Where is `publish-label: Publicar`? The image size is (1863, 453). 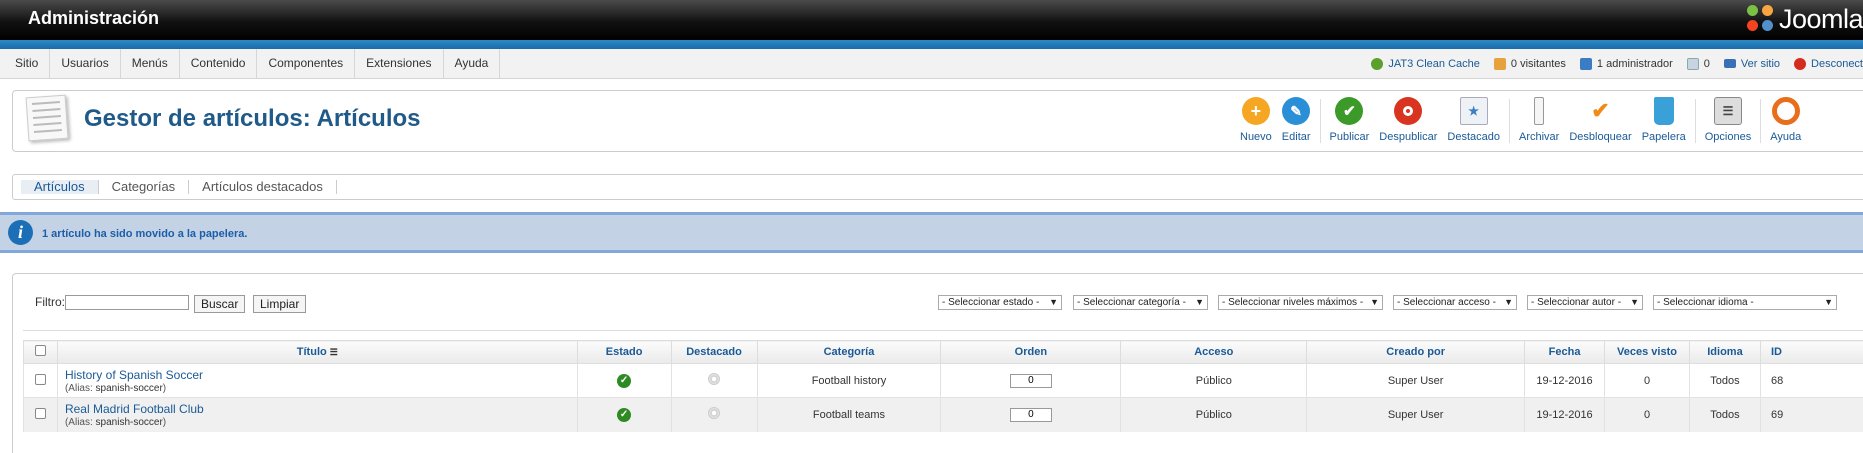 publish-label: Publicar is located at coordinates (1349, 137).